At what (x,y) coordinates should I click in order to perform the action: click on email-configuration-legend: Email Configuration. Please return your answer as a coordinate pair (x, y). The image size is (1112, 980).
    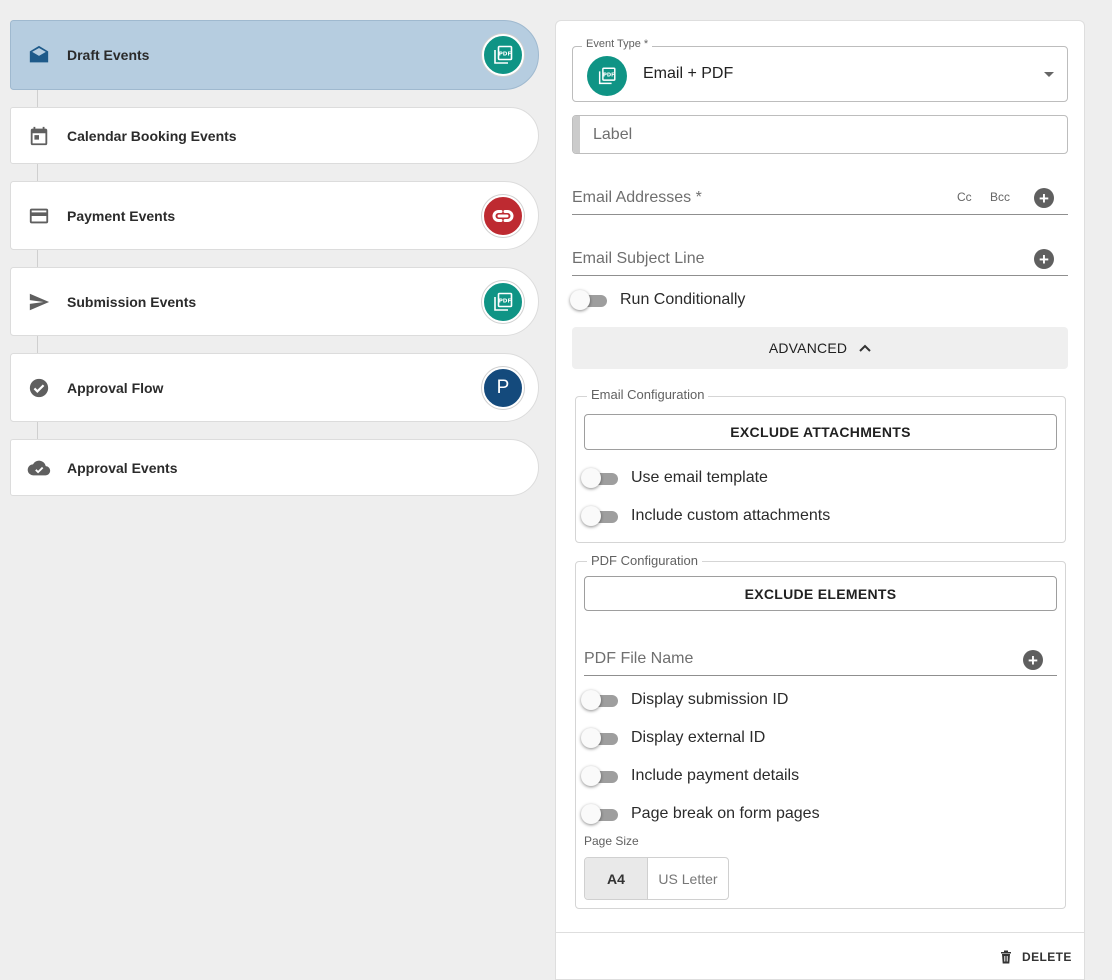
    Looking at the image, I should click on (648, 394).